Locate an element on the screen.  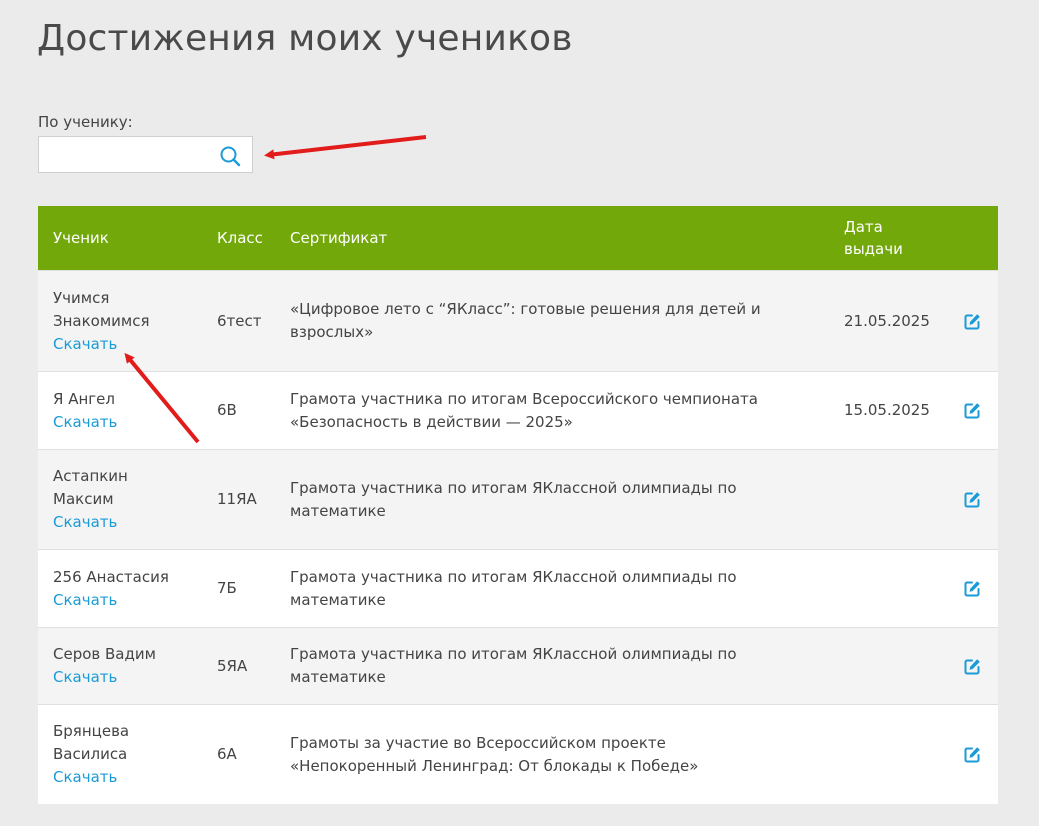
student-cell: Учимся Знакомимся Скачать is located at coordinates (128, 321).